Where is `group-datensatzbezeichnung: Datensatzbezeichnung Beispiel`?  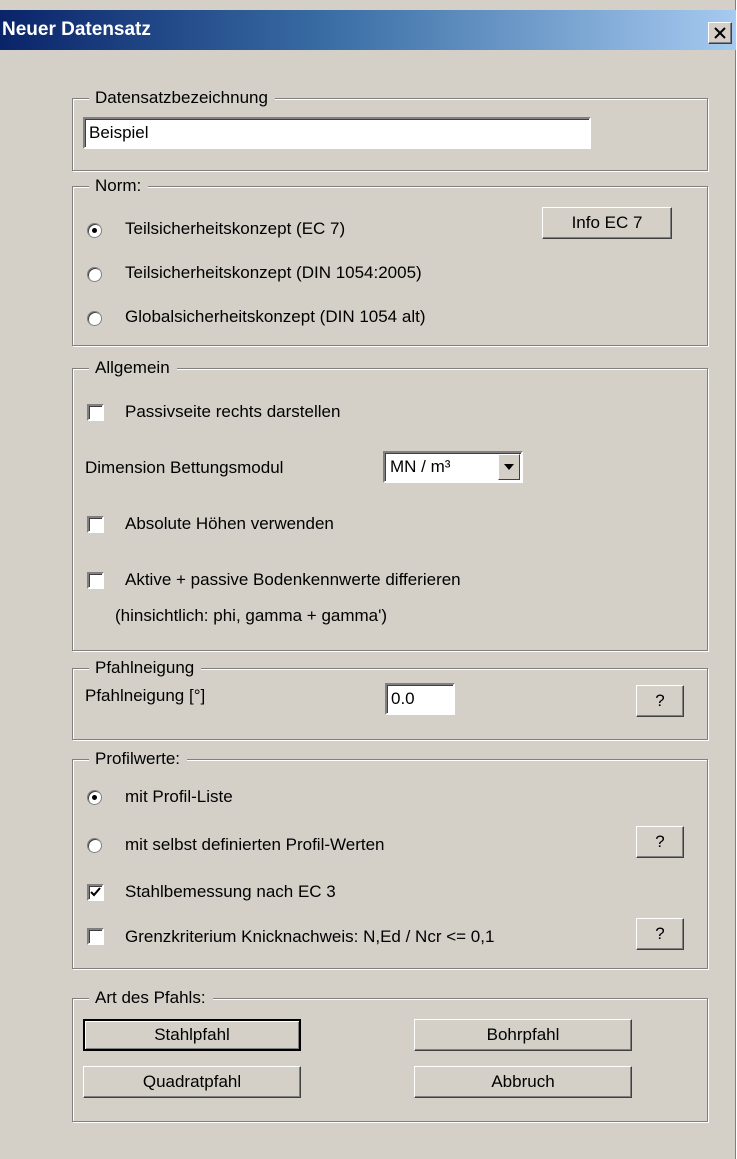 group-datensatzbezeichnung: Datensatzbezeichnung Beispiel is located at coordinates (390, 129).